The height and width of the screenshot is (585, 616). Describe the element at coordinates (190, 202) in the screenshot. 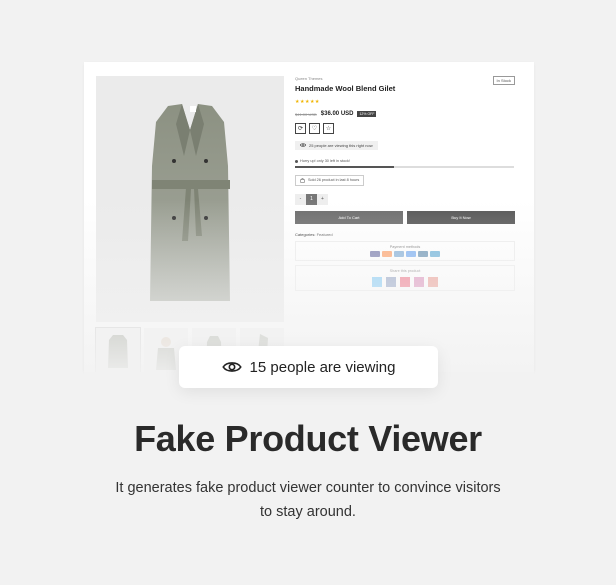

I see `gilet-image` at that location.